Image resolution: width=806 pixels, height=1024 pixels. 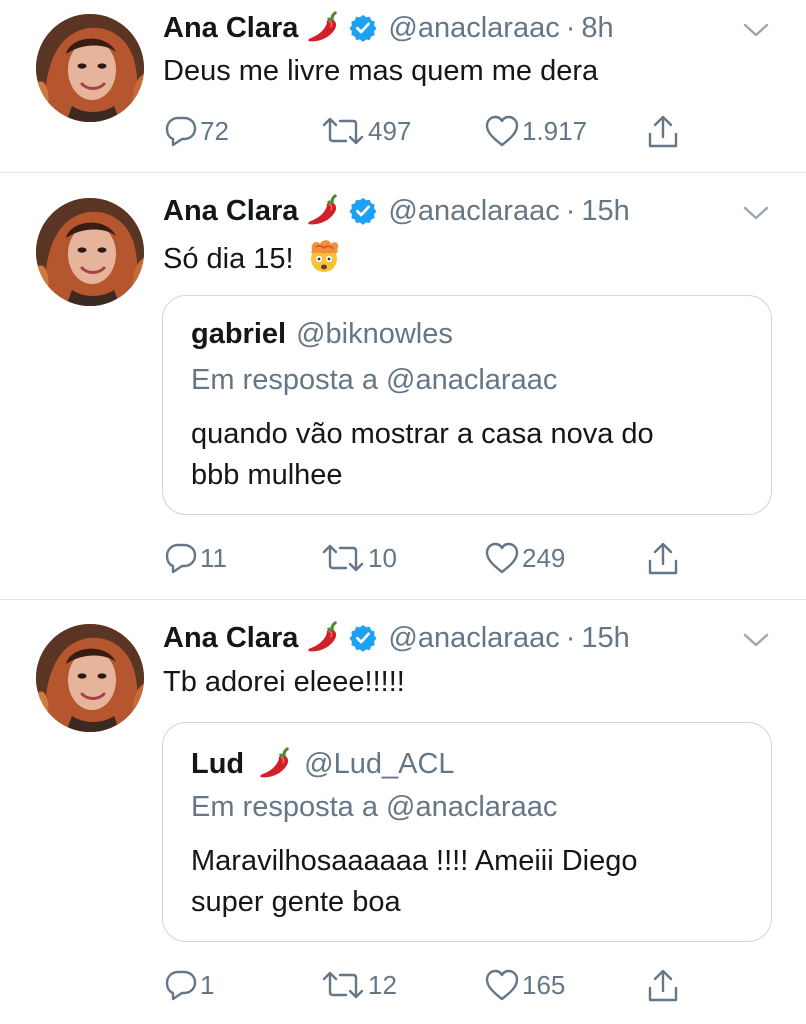 I want to click on quoted-tweet-header: Lud @Lud_ACL, so click(x=323, y=764).